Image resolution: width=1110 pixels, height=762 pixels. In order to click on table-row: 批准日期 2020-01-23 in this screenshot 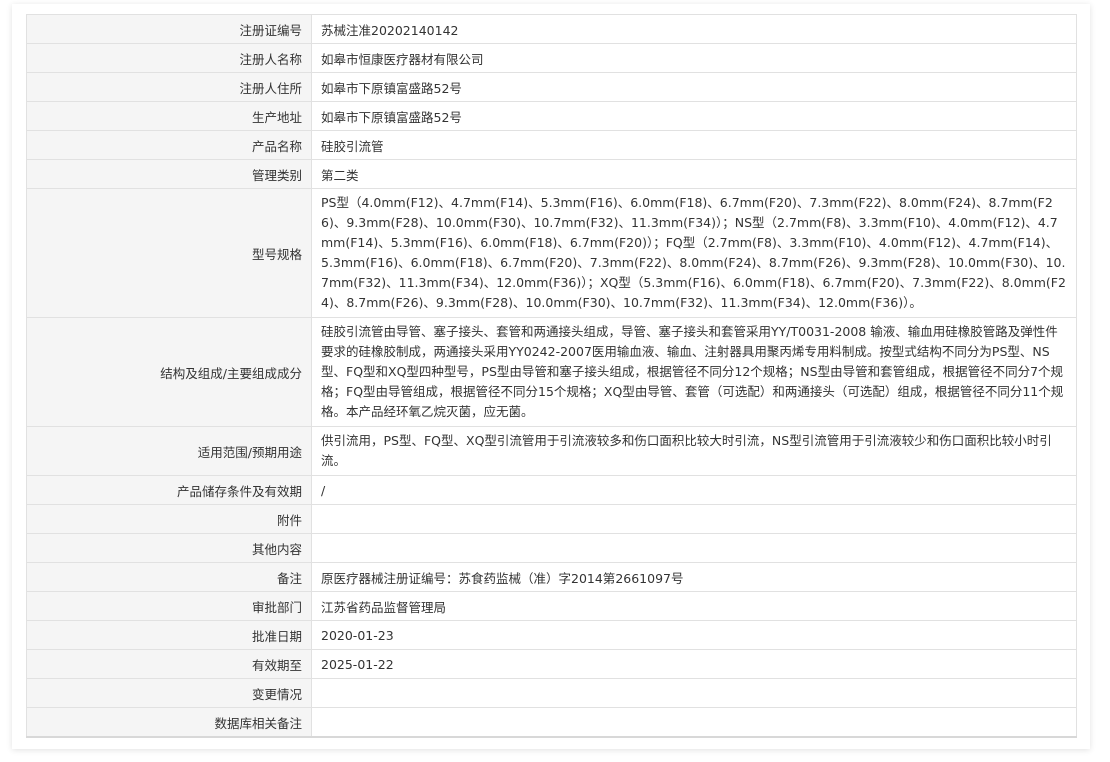, I will do `click(551, 635)`.